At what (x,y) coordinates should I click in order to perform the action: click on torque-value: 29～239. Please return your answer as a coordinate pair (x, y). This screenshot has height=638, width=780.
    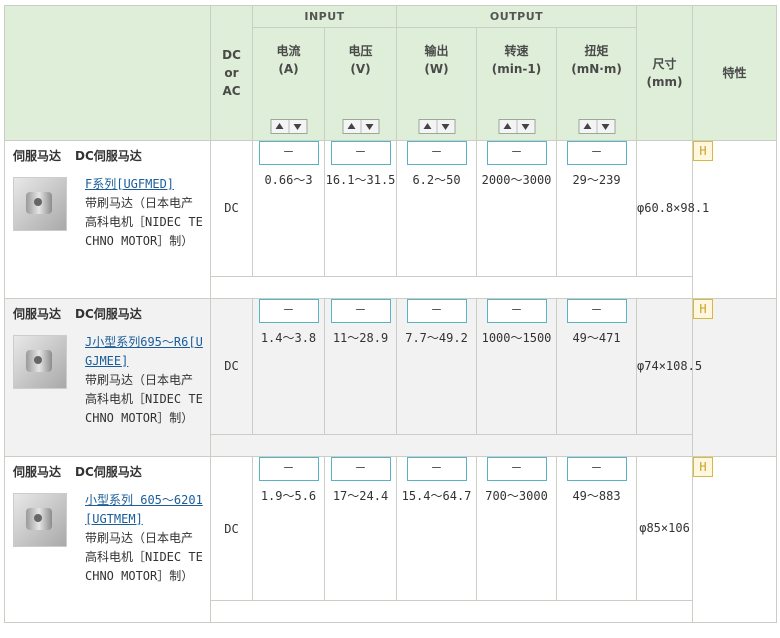
    Looking at the image, I should click on (596, 180).